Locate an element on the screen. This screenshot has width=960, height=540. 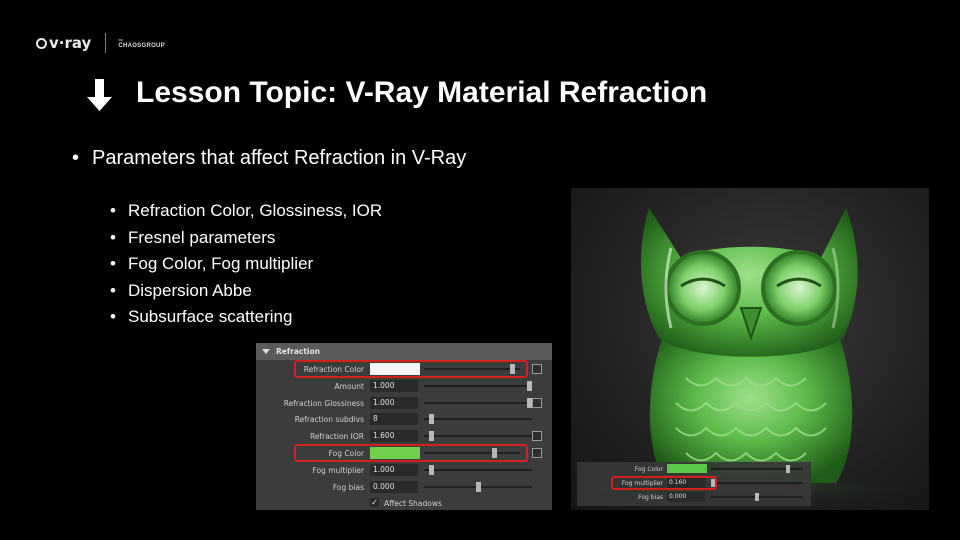
chaosgroup-logo: by CHAOSGROUP is located at coordinates (141, 43).